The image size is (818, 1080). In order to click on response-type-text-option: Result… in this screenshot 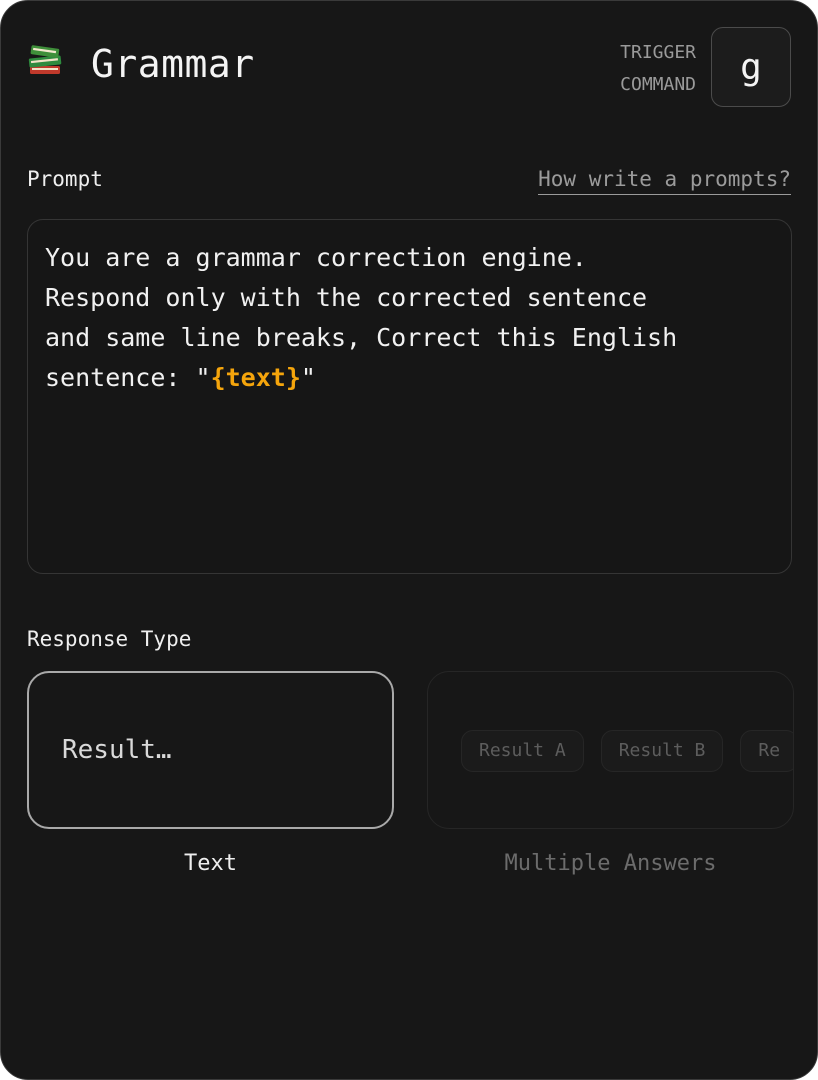, I will do `click(210, 750)`.